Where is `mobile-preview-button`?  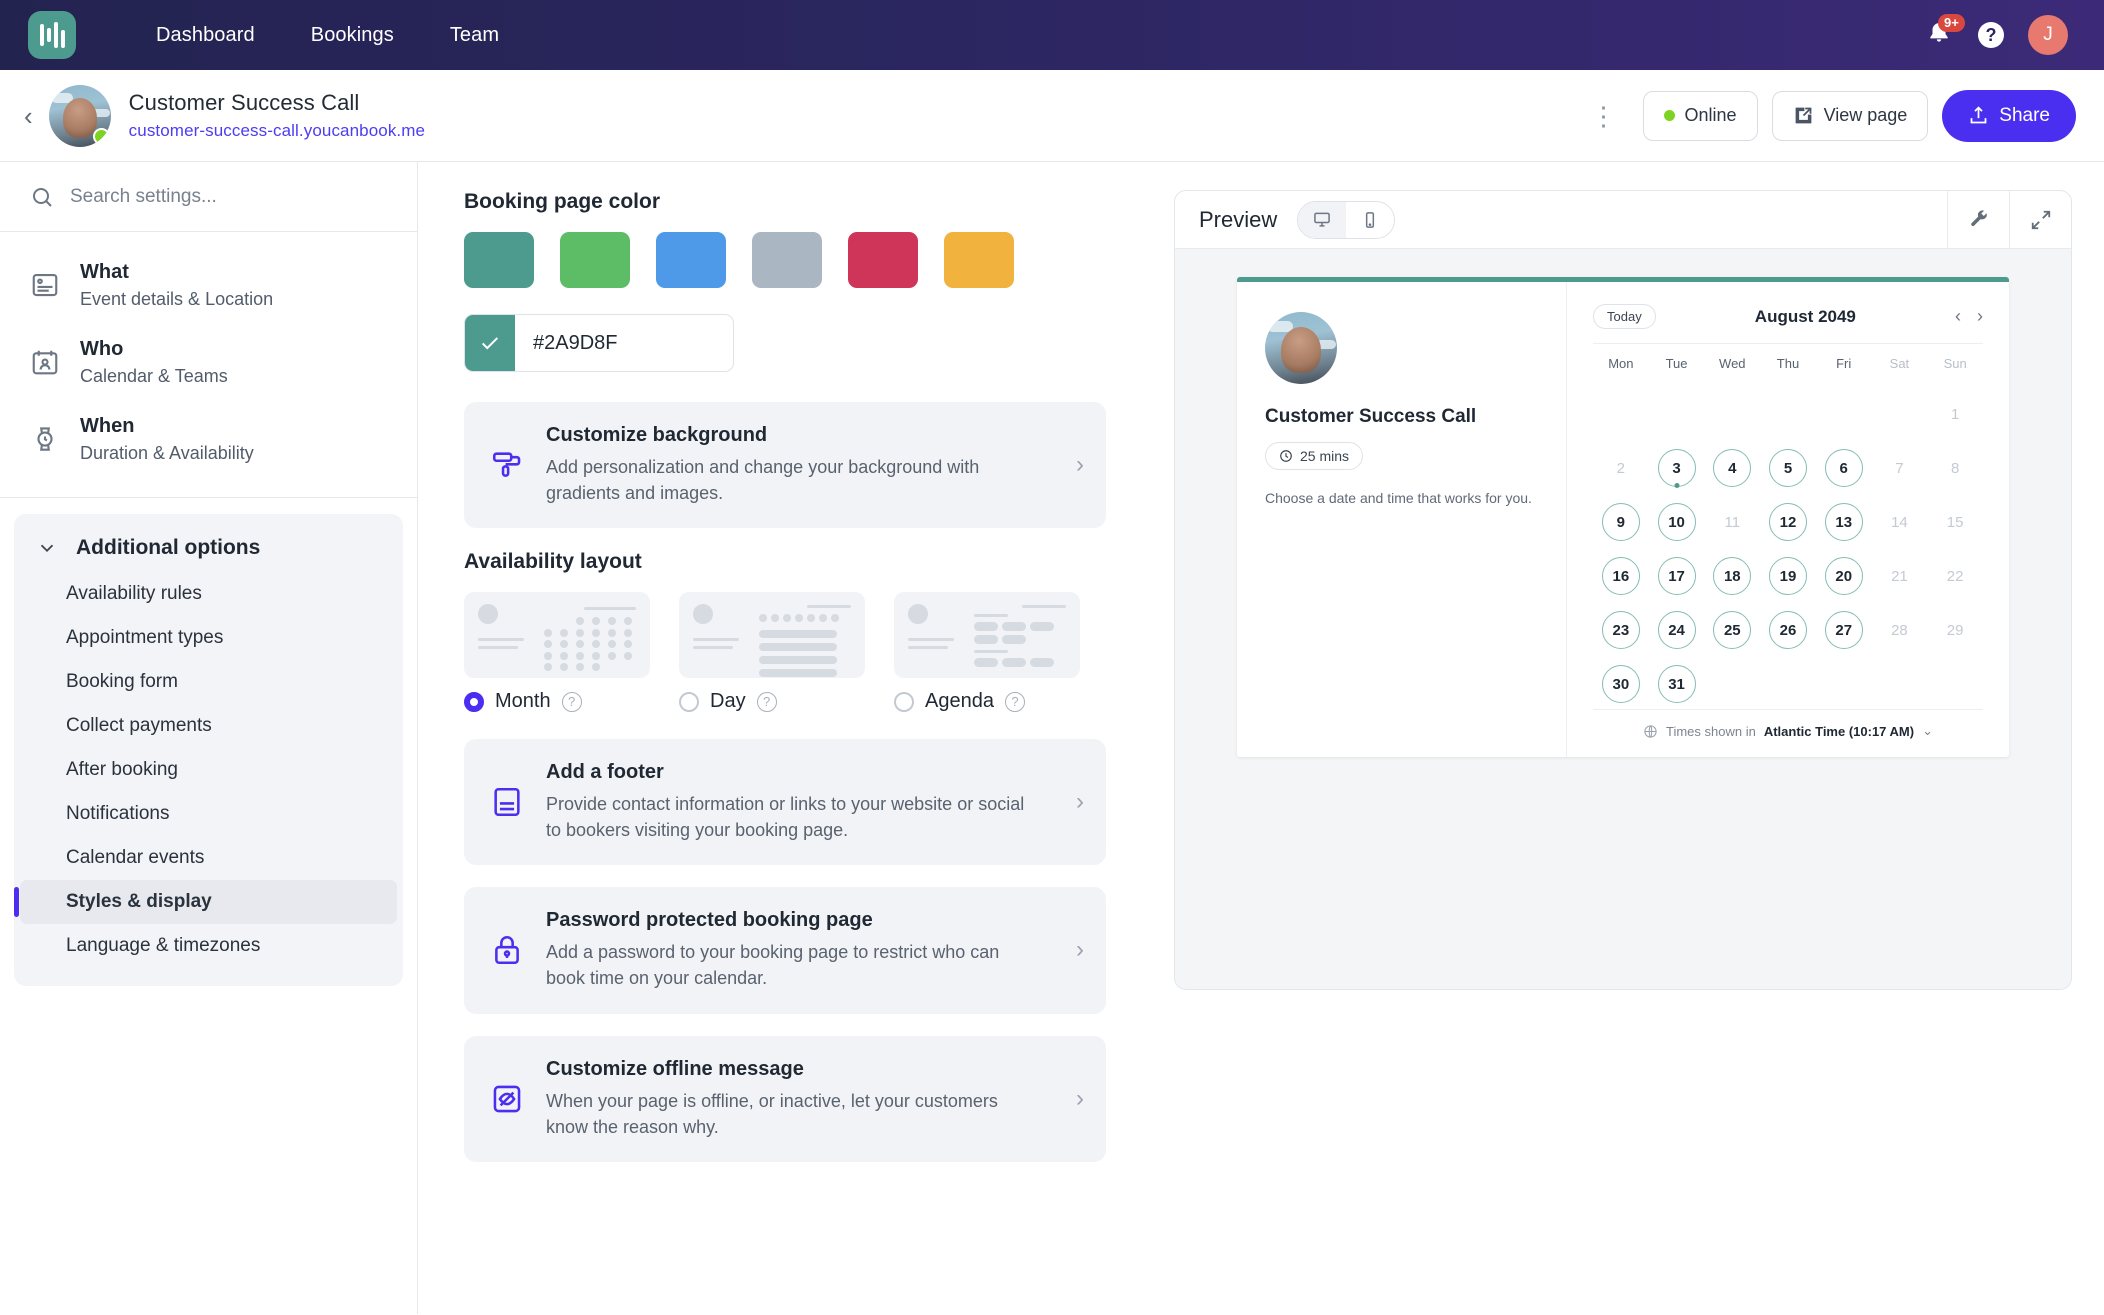
mobile-preview-button is located at coordinates (1370, 219).